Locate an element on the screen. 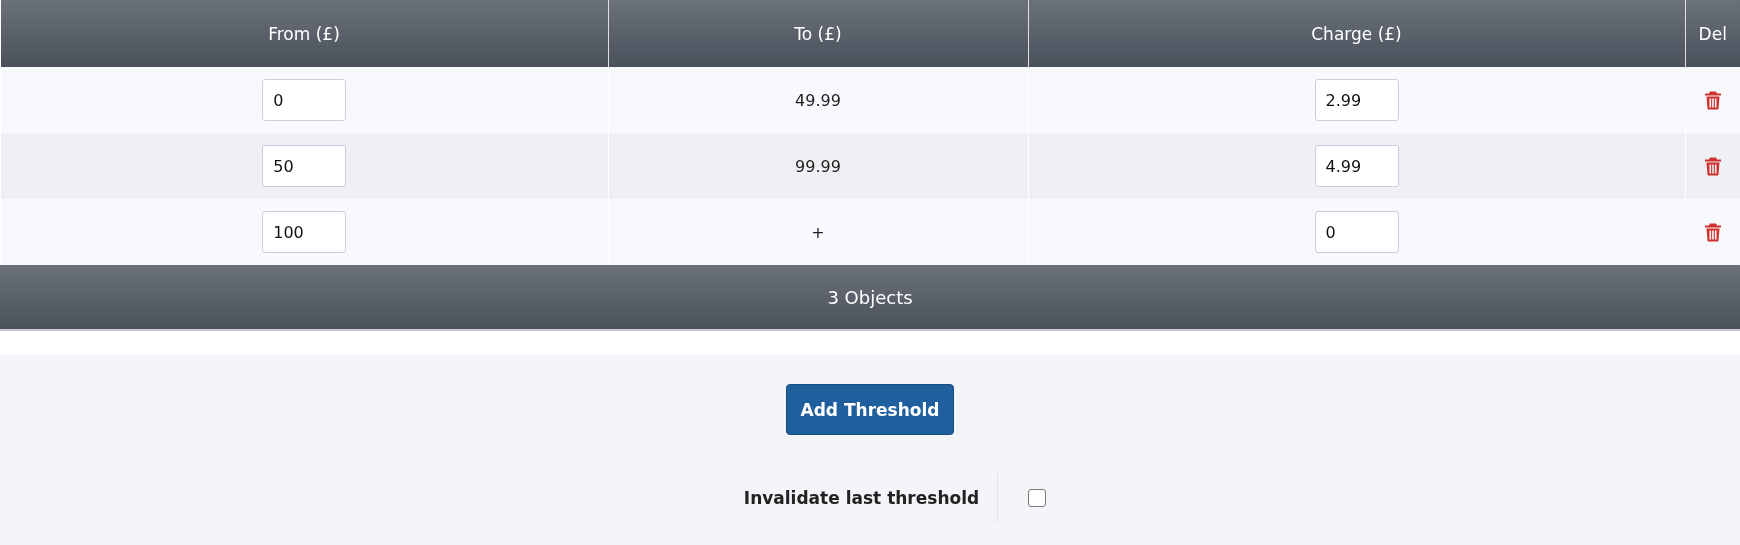 This screenshot has height=545, width=1740. table-cell: + is located at coordinates (818, 232).